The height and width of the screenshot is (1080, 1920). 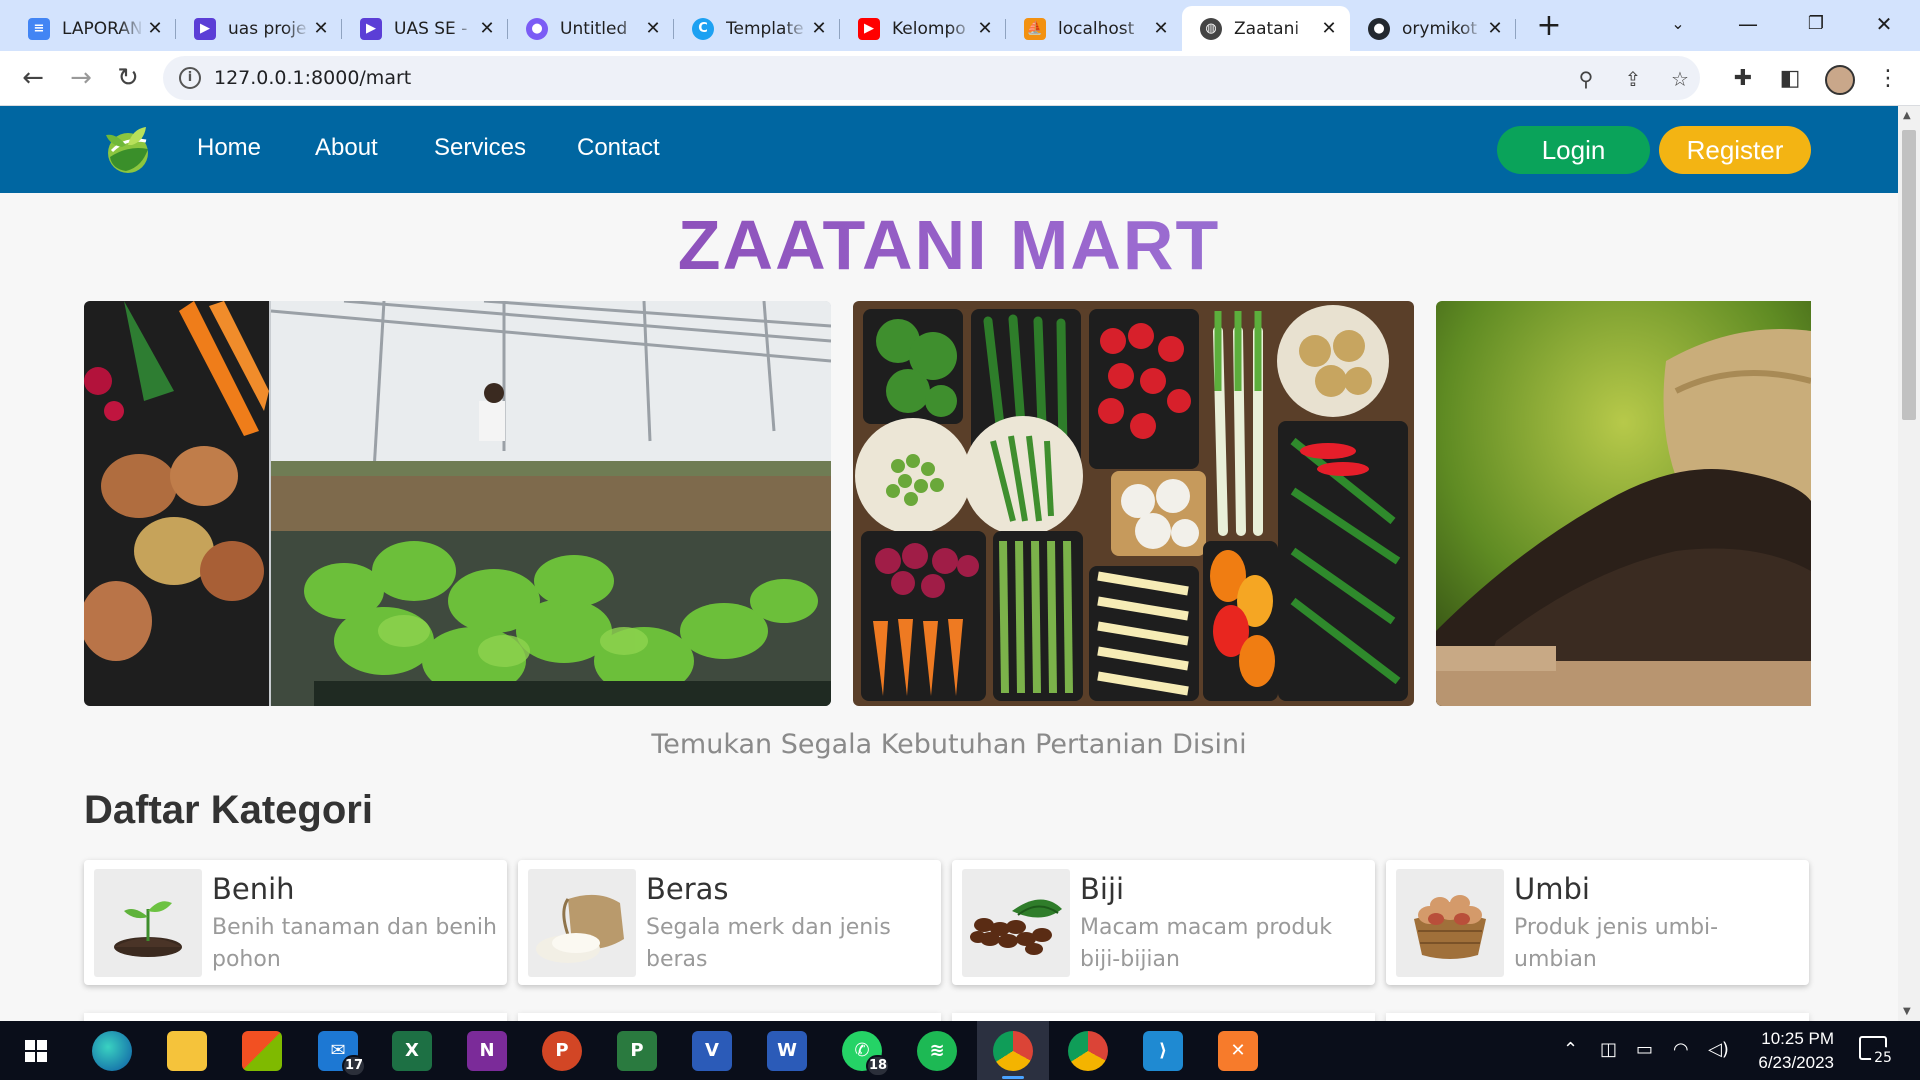 I want to click on site-info-icon: i, so click(x=190, y=78).